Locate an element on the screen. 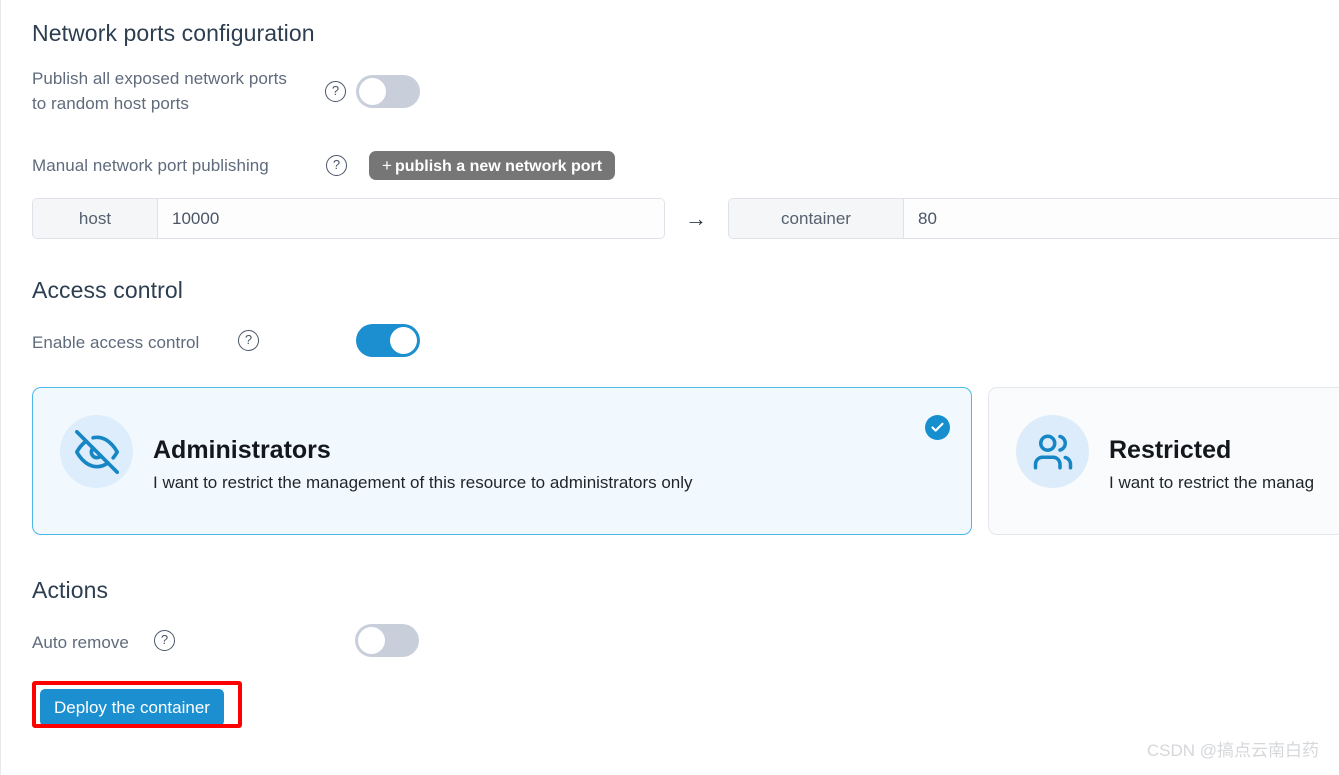 The width and height of the screenshot is (1339, 775). host-port-input is located at coordinates (411, 218).